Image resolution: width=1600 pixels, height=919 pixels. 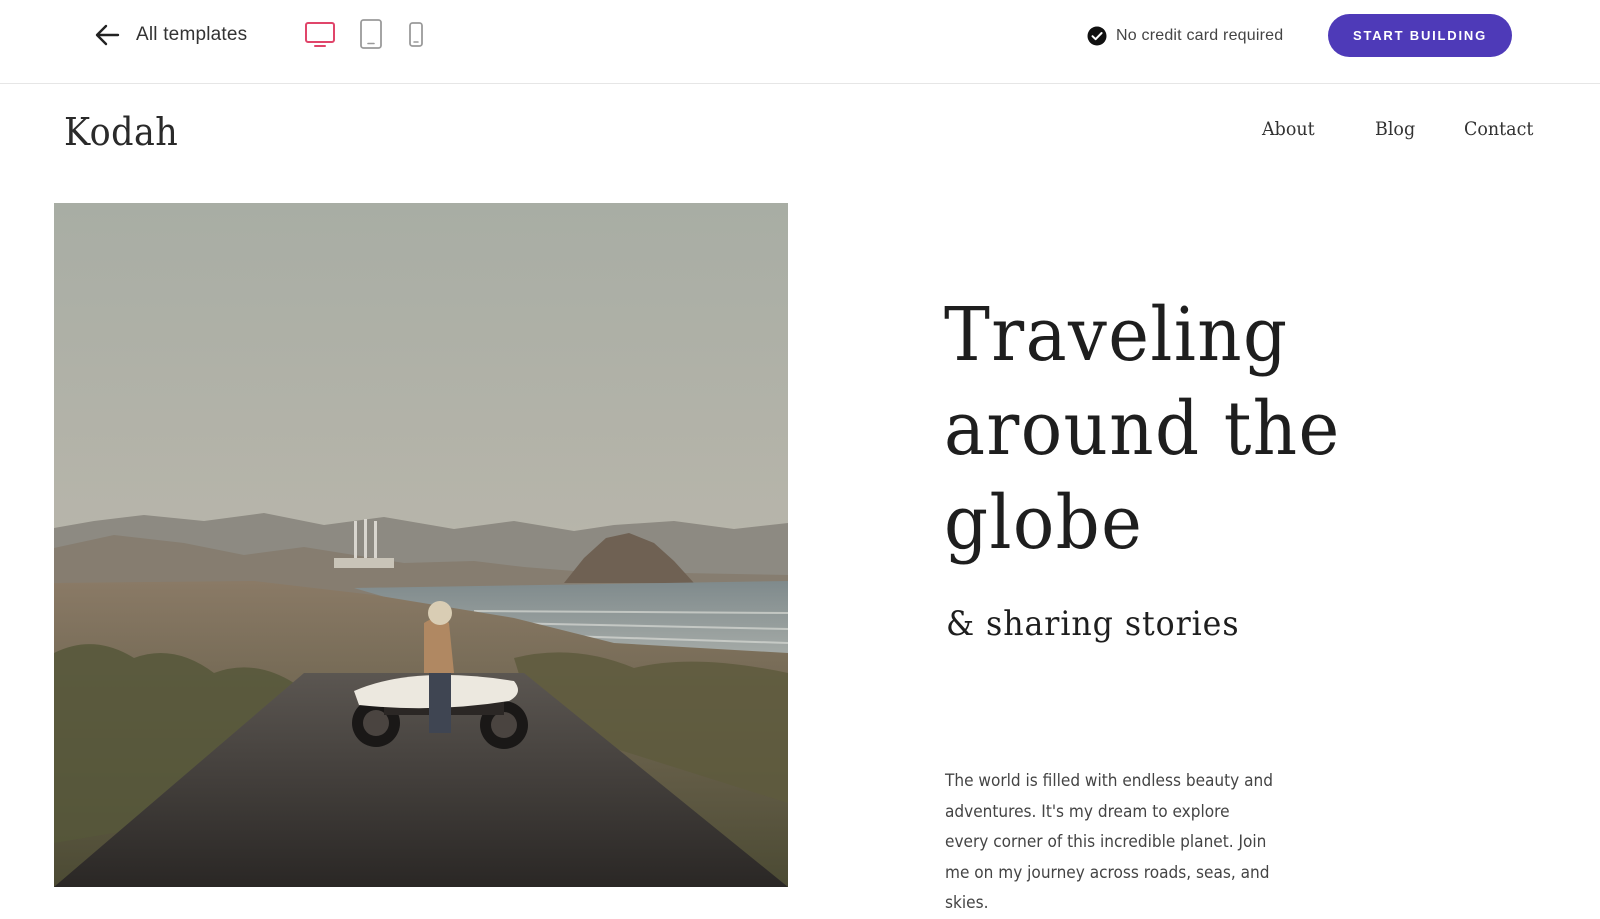 What do you see at coordinates (1142, 429) in the screenshot?
I see `hero-title: Traveling around the globe` at bounding box center [1142, 429].